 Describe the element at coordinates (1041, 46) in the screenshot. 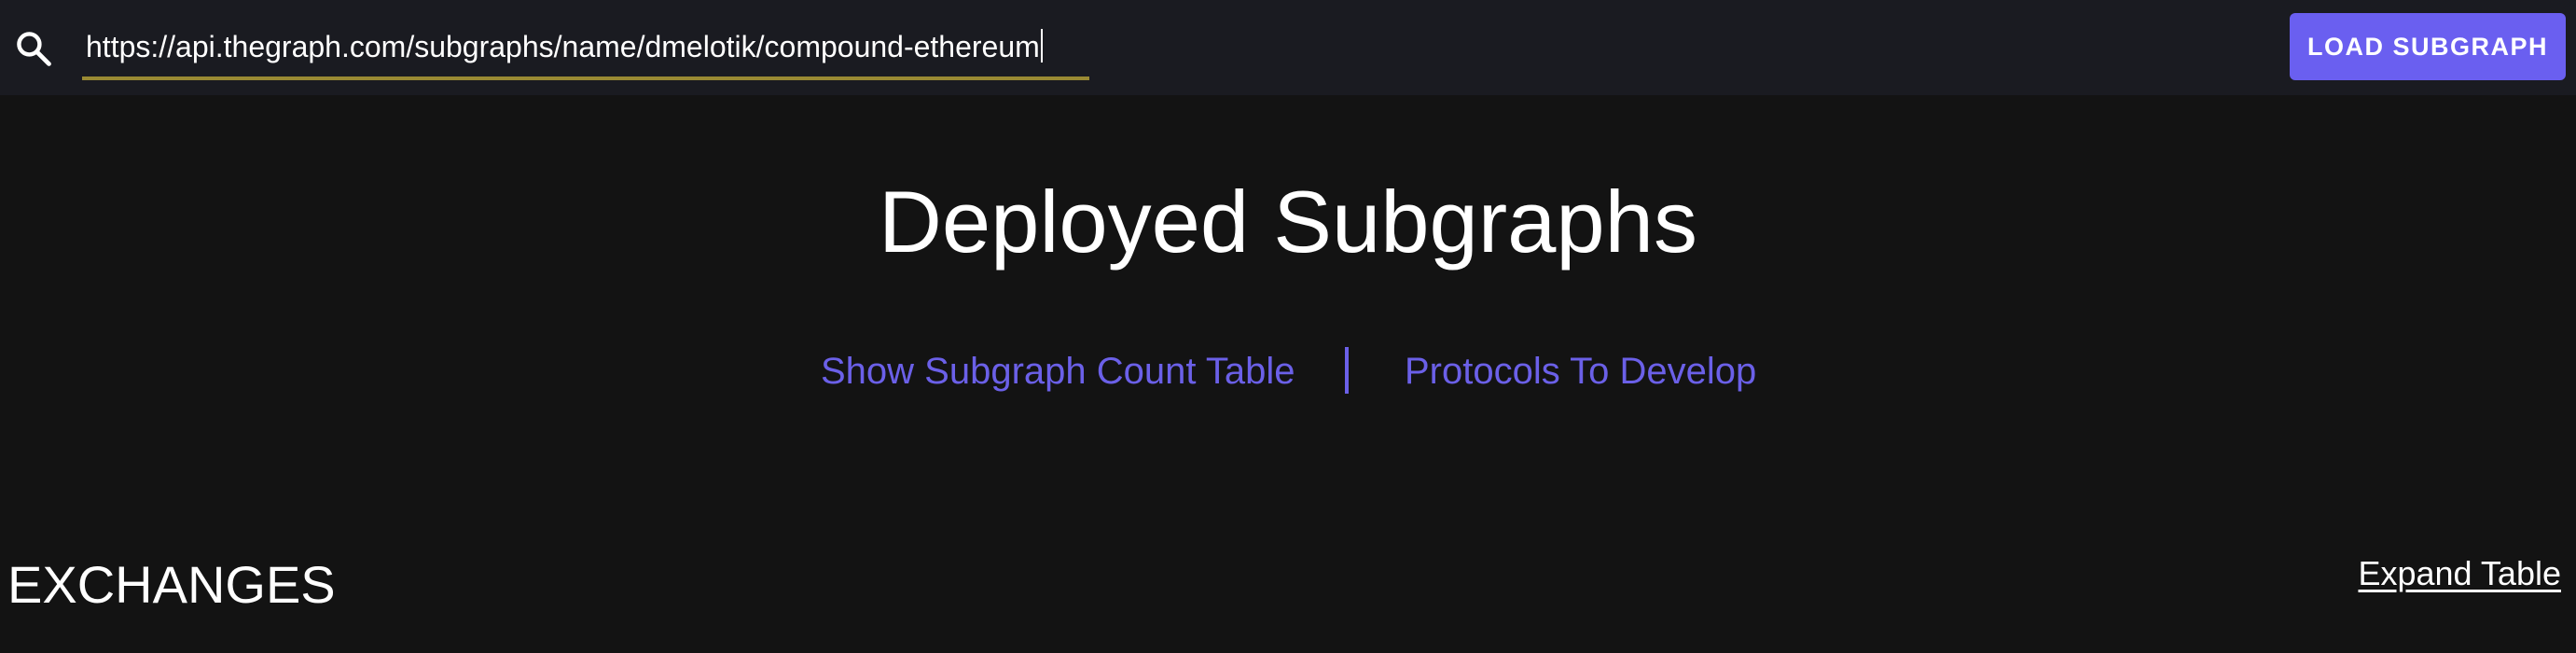

I see `text-caret` at that location.